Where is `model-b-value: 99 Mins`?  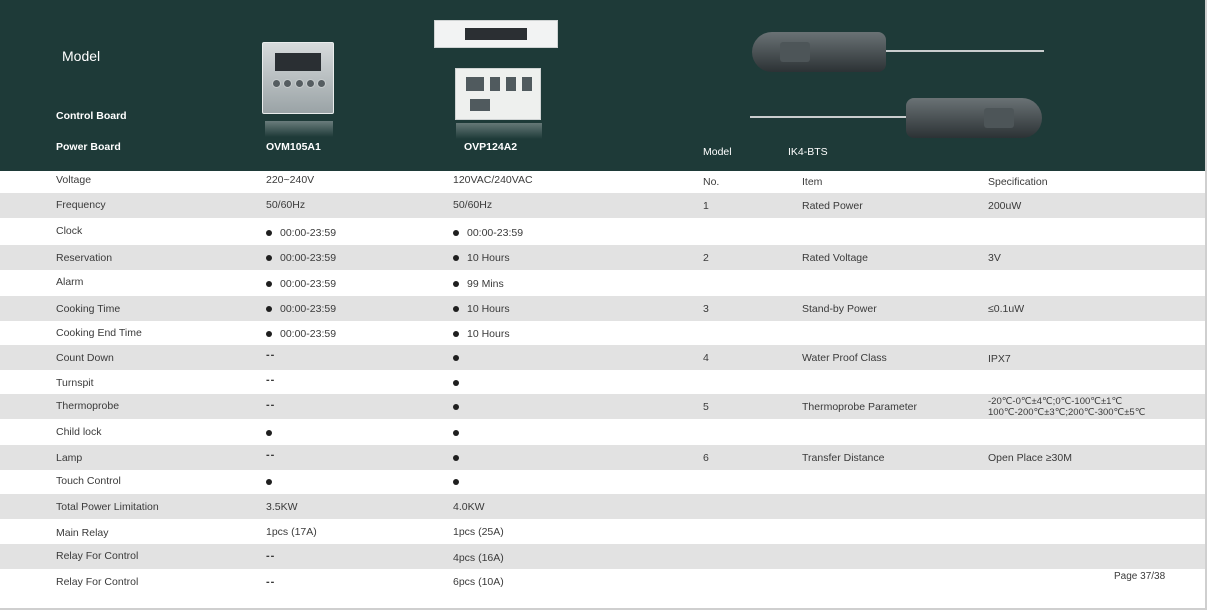
model-b-value: 99 Mins is located at coordinates (485, 284).